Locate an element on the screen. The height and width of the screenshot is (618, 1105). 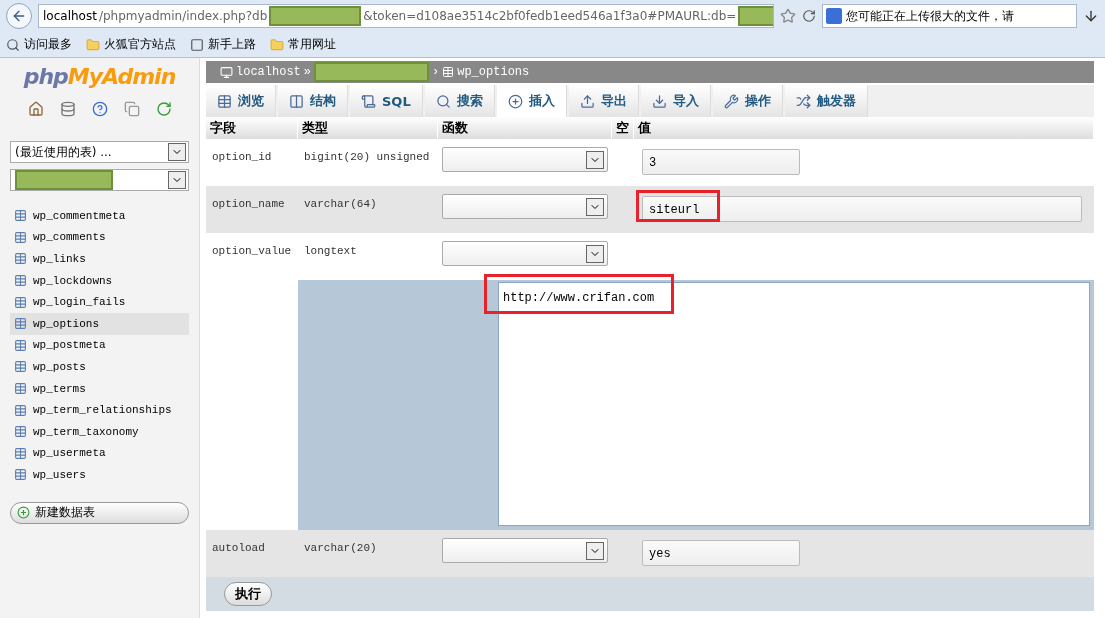
bookmark-star-icon is located at coordinates (788, 16).